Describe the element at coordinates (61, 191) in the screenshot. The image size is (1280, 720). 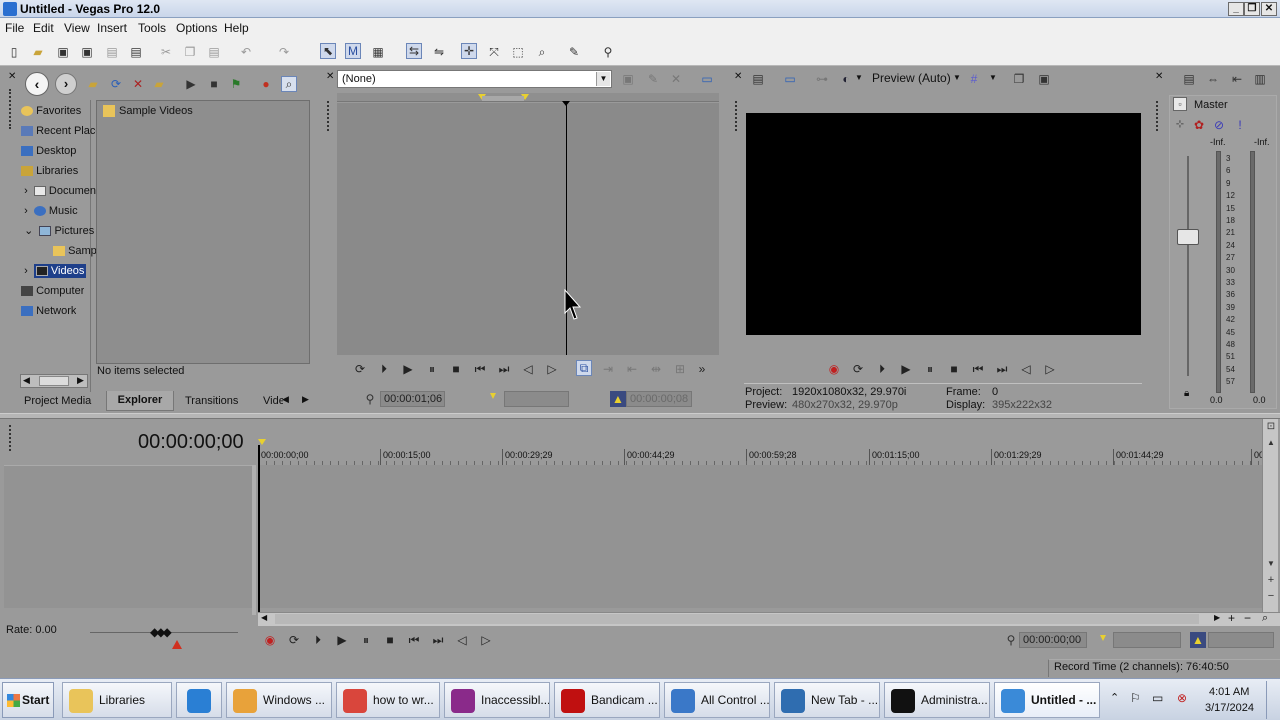
I see `tree-item-documents: › Documents` at that location.